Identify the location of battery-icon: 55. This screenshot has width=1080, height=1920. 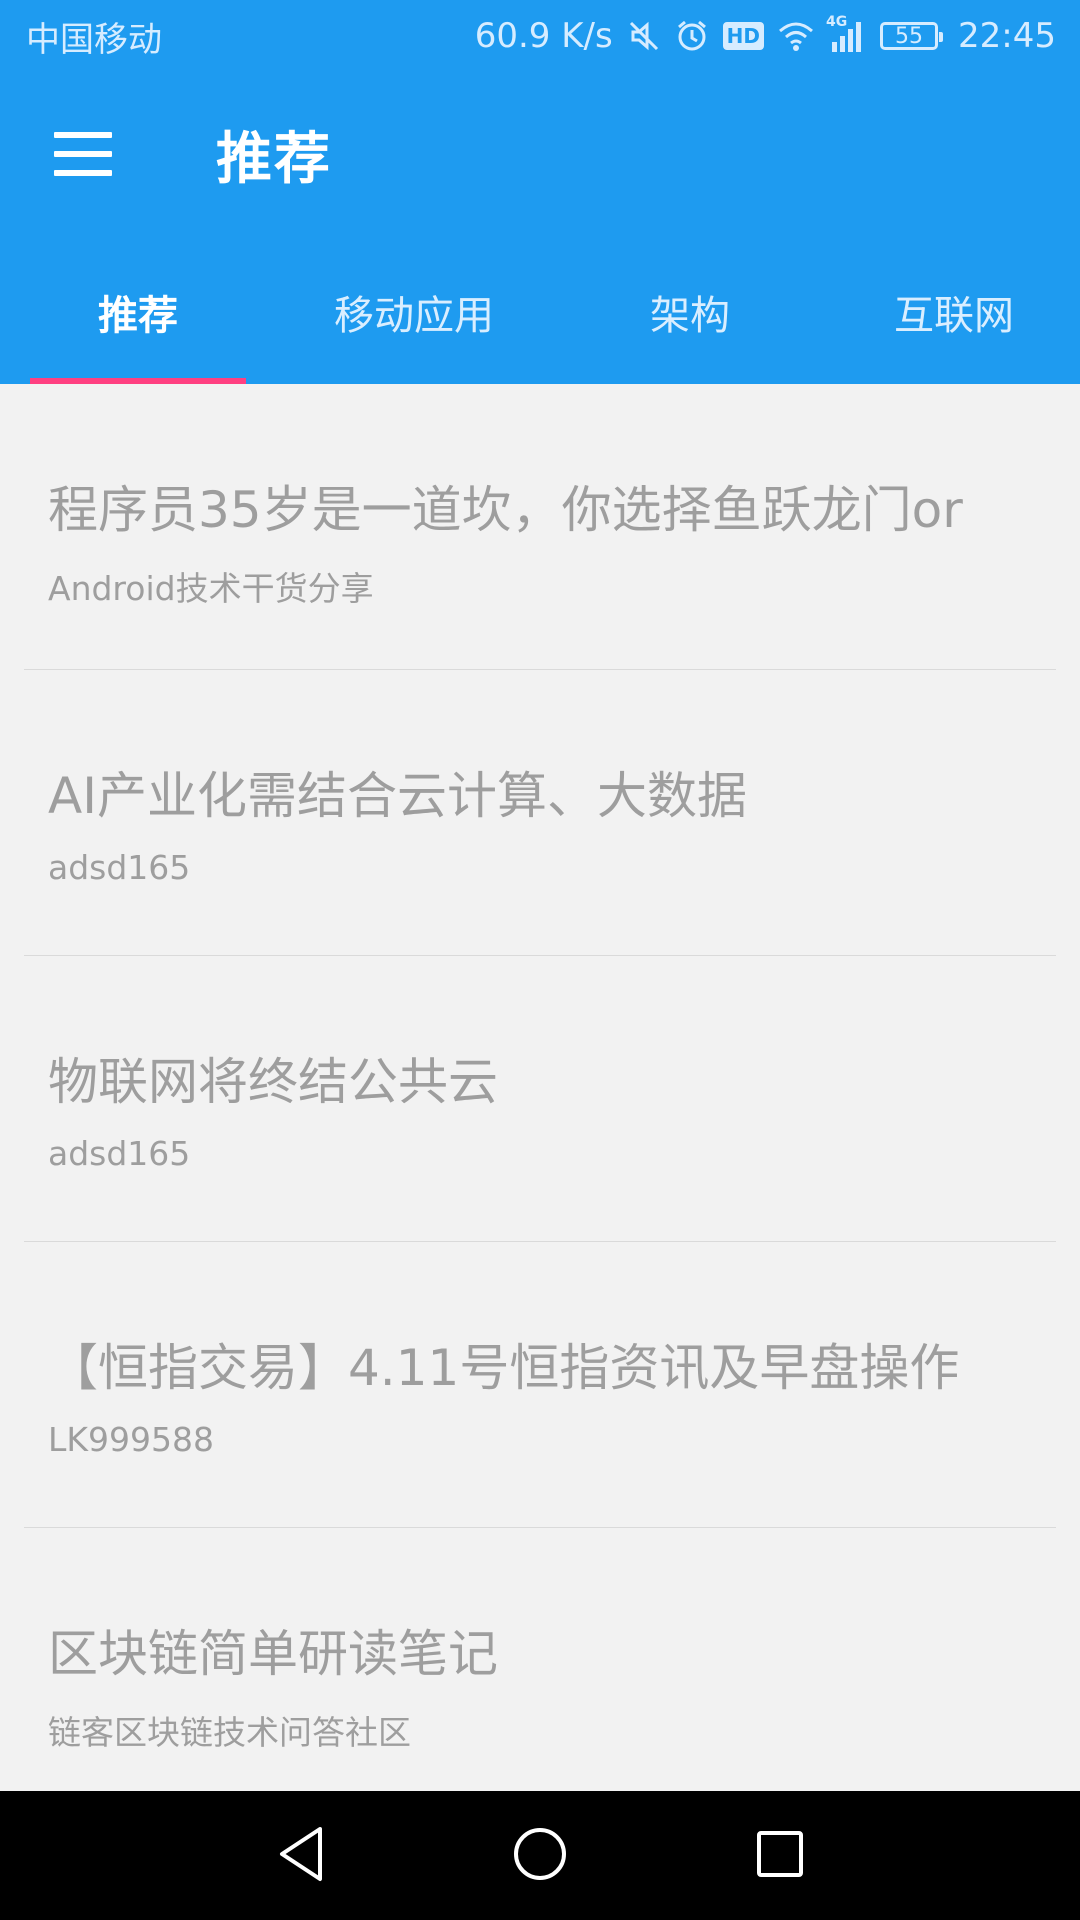
(912, 36).